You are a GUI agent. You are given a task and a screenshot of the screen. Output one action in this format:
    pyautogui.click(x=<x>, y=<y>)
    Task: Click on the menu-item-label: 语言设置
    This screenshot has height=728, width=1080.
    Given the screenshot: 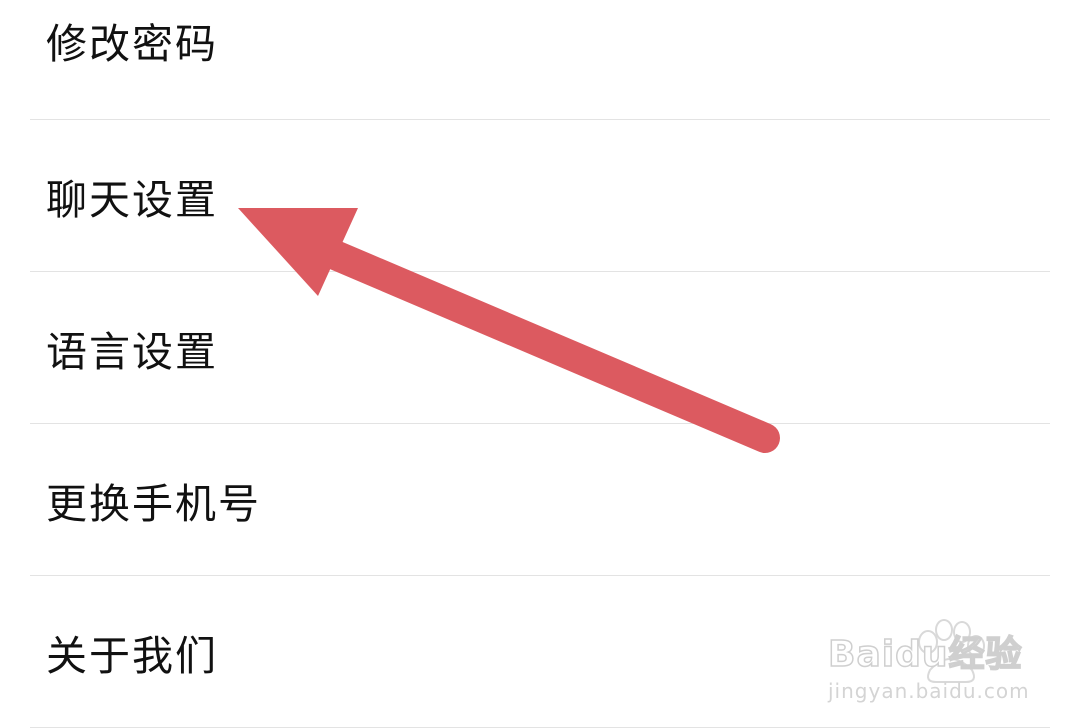 What is the action you would take?
    pyautogui.click(x=132, y=352)
    